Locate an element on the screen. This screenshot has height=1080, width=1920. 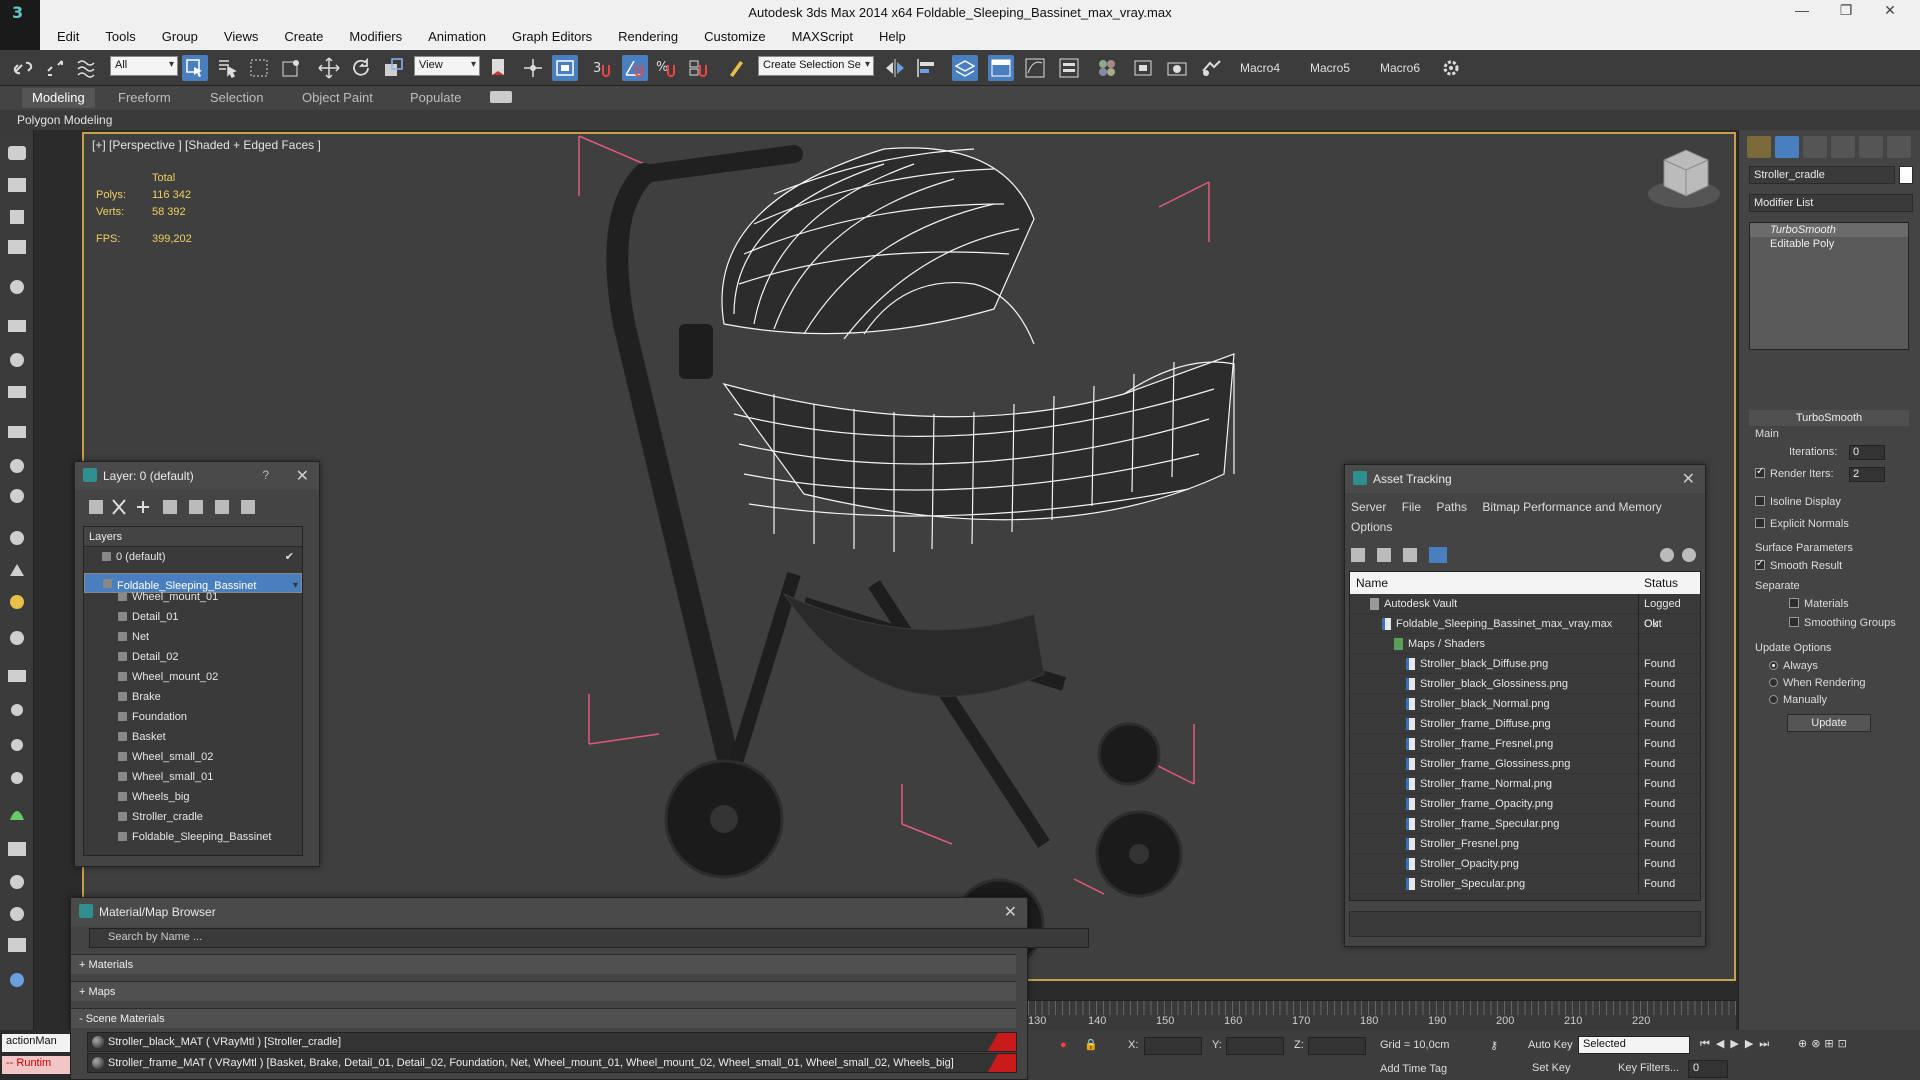
render-iters-checkbox is located at coordinates (1760, 472).